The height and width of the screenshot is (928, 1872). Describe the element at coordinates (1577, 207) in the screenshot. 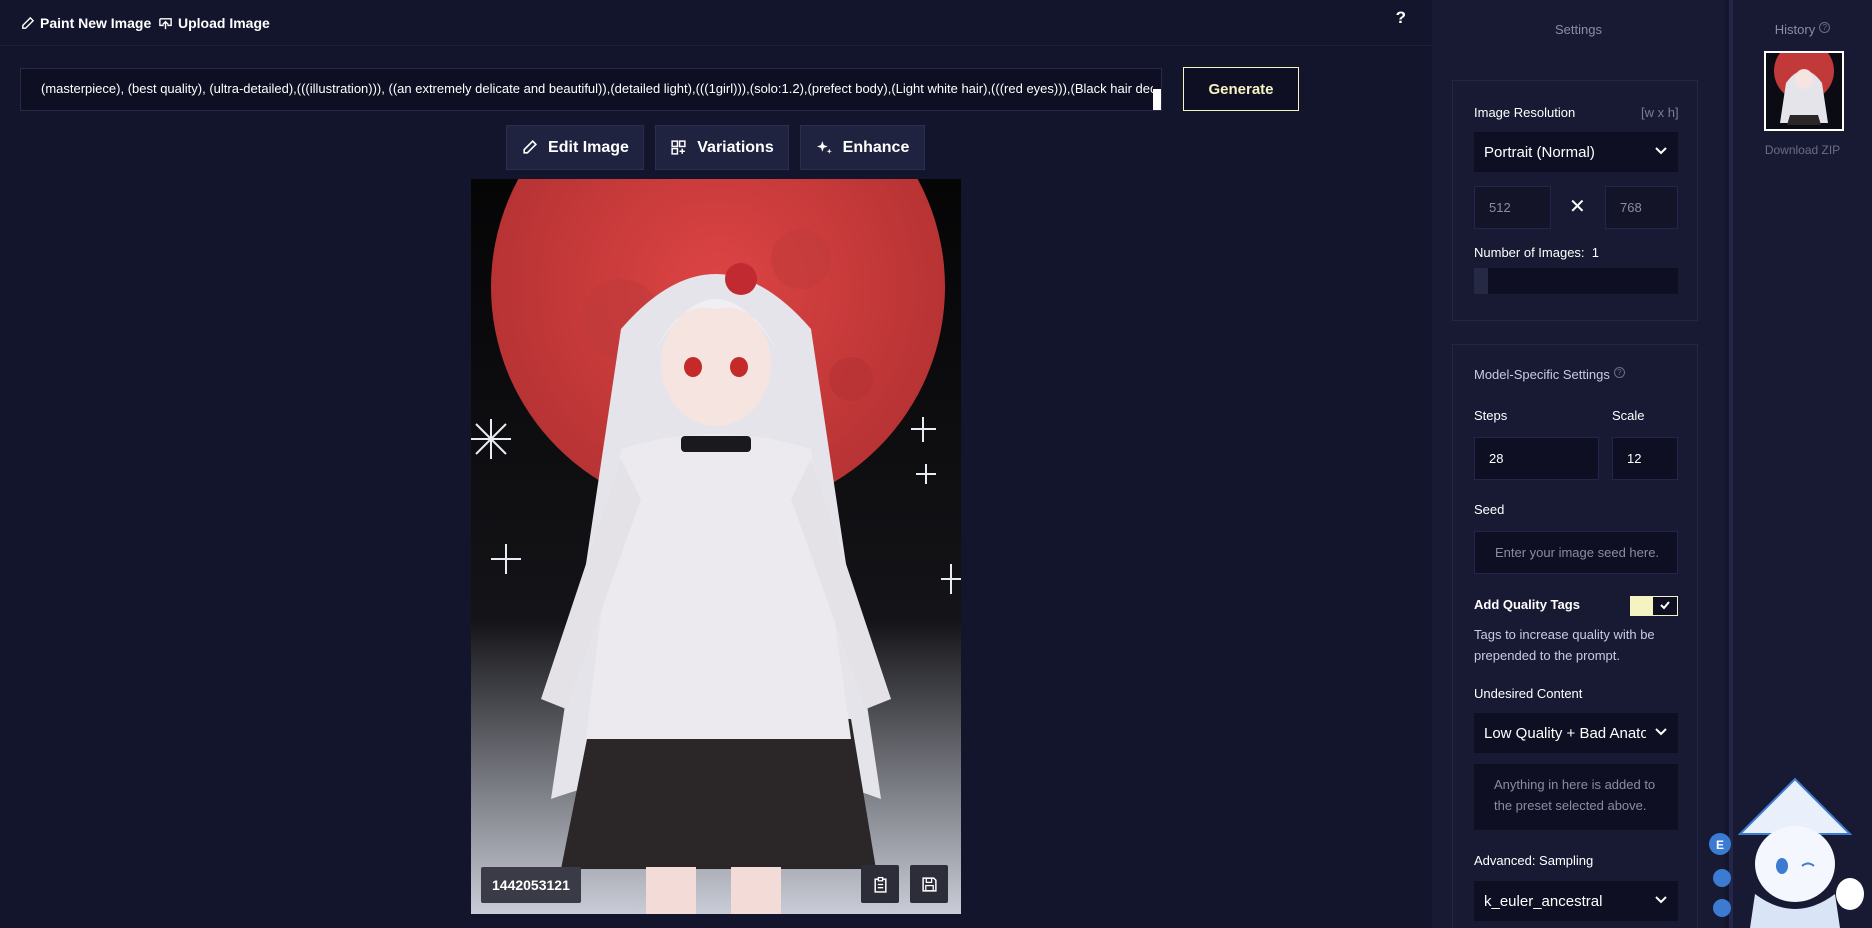

I see `times-icon: ✕` at that location.